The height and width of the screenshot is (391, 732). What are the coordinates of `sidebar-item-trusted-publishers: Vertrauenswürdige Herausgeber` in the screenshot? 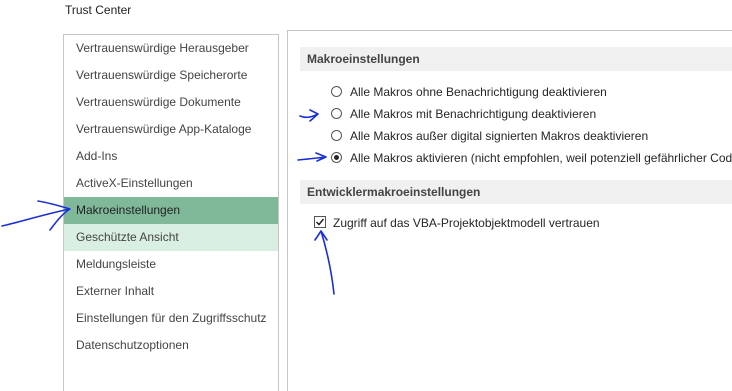 It's located at (171, 48).